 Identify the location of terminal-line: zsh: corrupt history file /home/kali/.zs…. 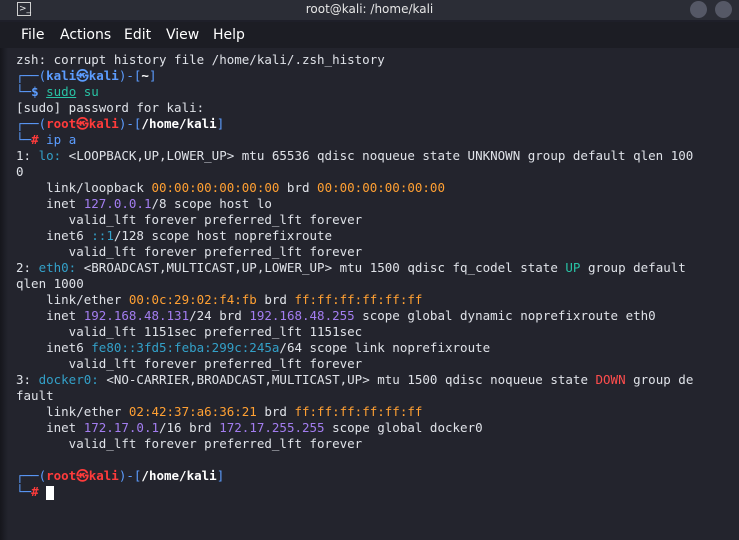
(200, 59).